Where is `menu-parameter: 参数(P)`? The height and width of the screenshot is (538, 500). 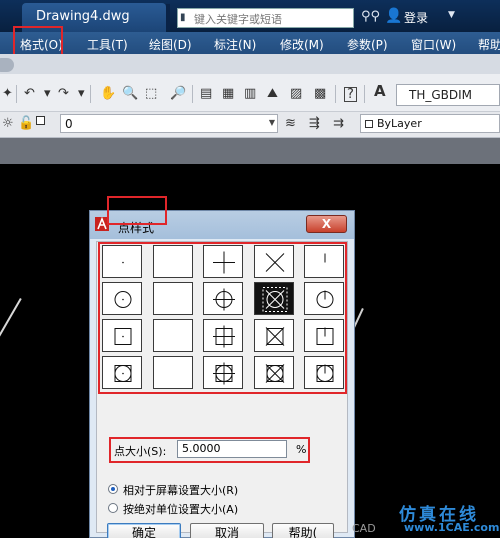
menu-parameter: 参数(P) is located at coordinates (367, 44).